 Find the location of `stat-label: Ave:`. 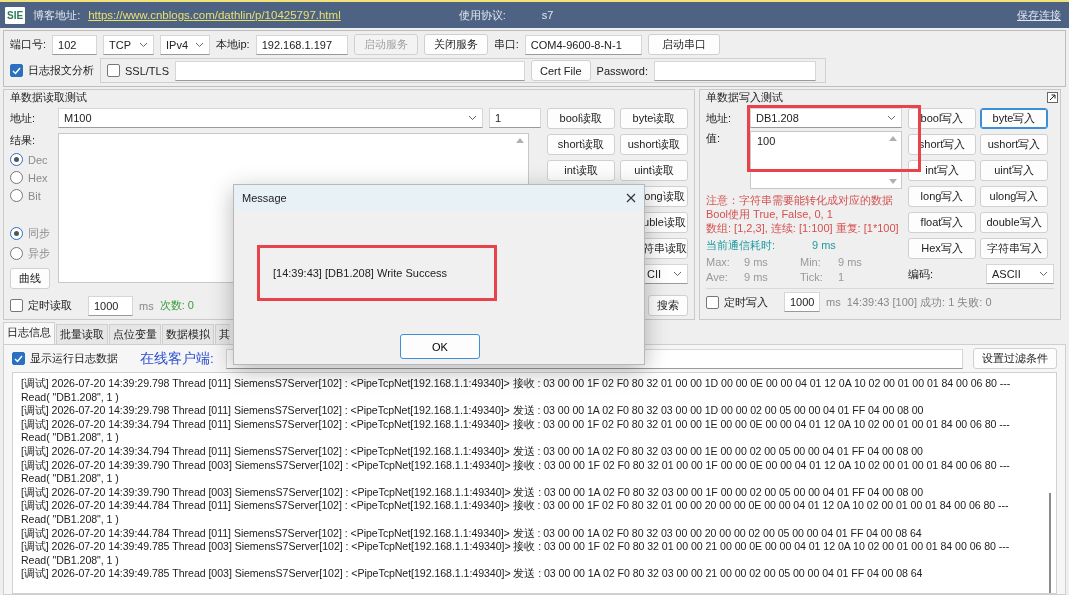

stat-label: Ave: is located at coordinates (717, 277).